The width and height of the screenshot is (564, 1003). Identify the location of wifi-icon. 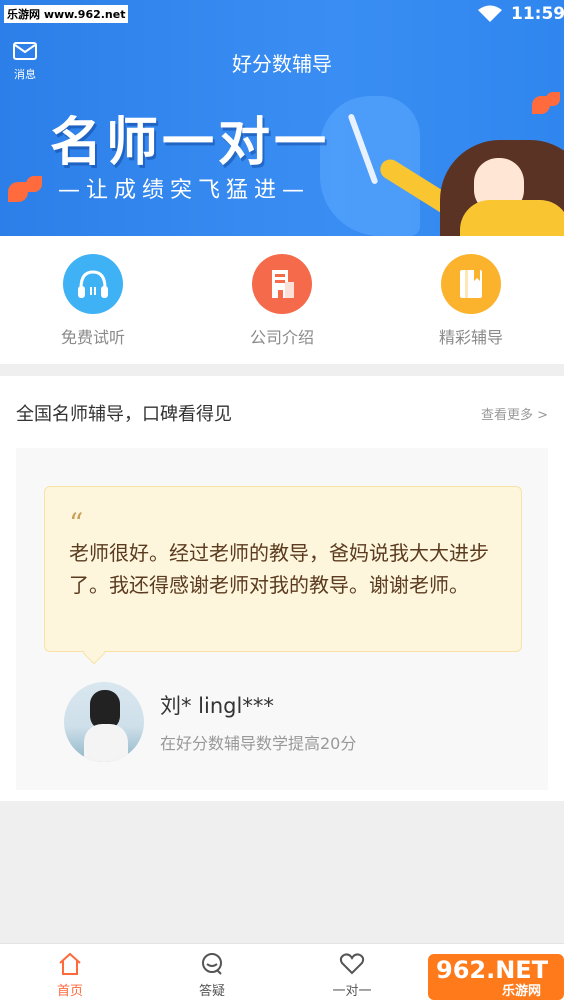
(490, 13).